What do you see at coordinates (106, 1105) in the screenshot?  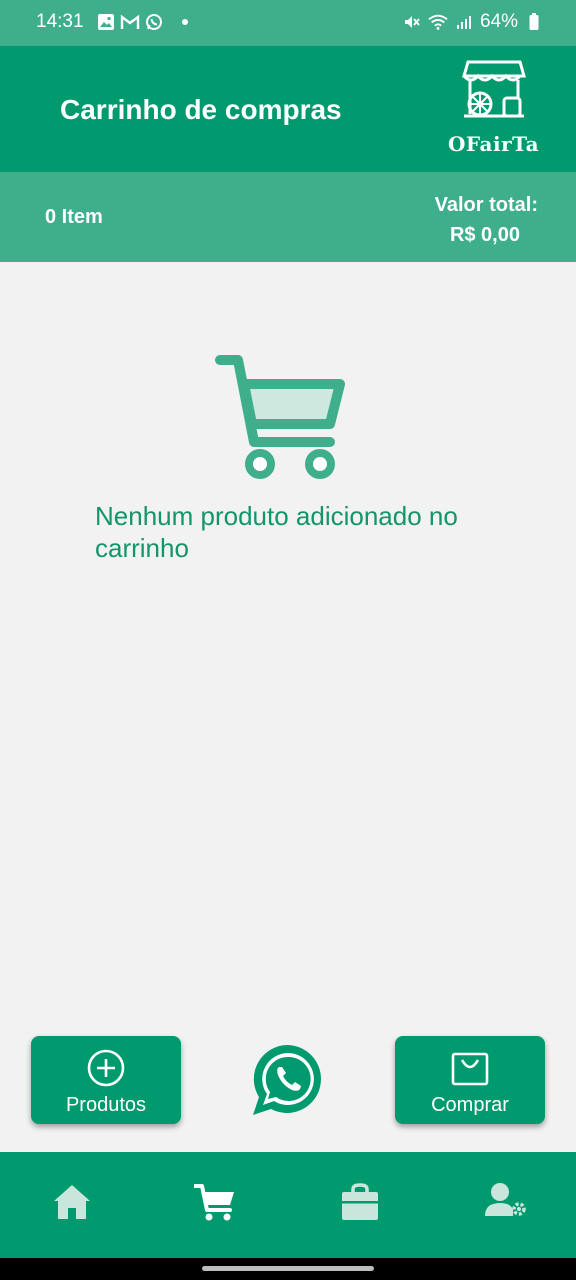 I see `products-button-label: Produtos` at bounding box center [106, 1105].